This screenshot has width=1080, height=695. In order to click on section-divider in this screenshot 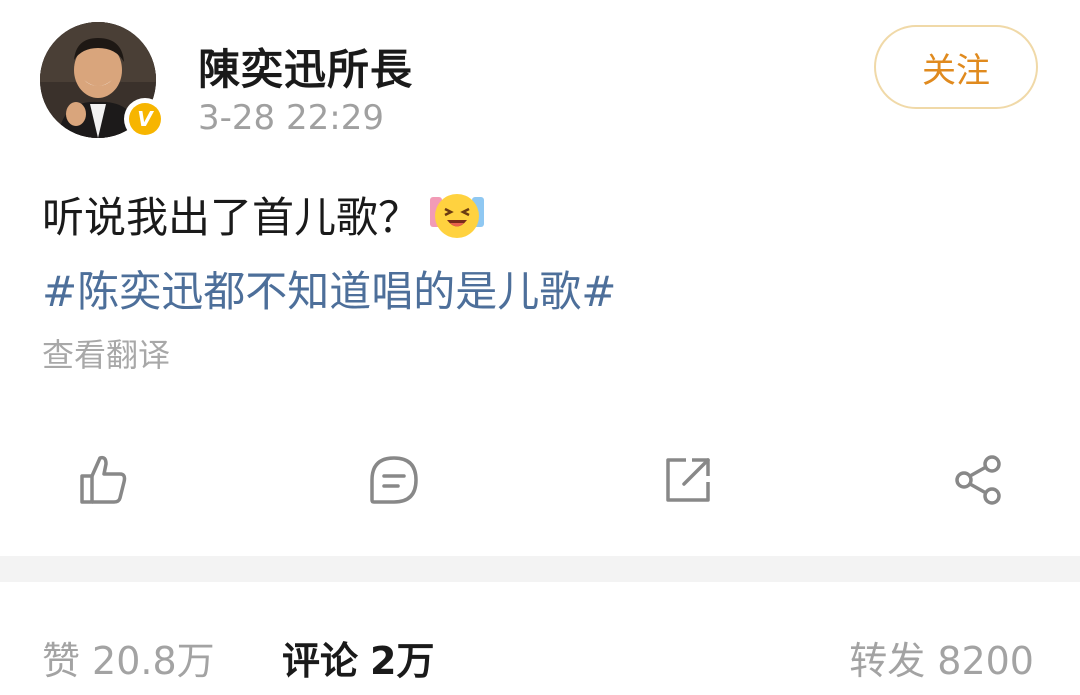, I will do `click(540, 569)`.